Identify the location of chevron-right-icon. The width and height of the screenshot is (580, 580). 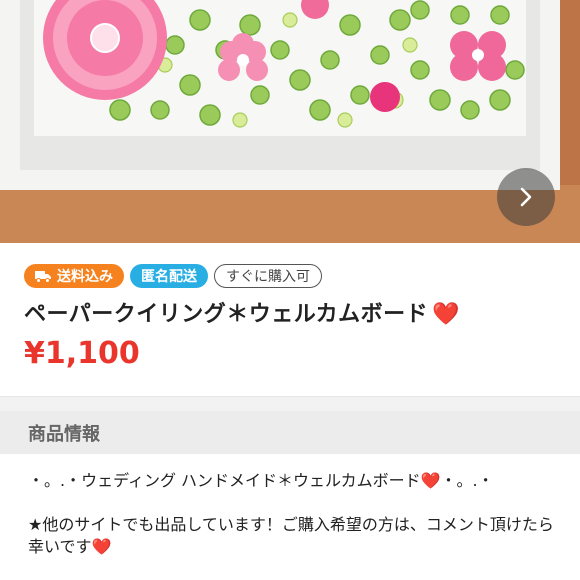
(526, 197).